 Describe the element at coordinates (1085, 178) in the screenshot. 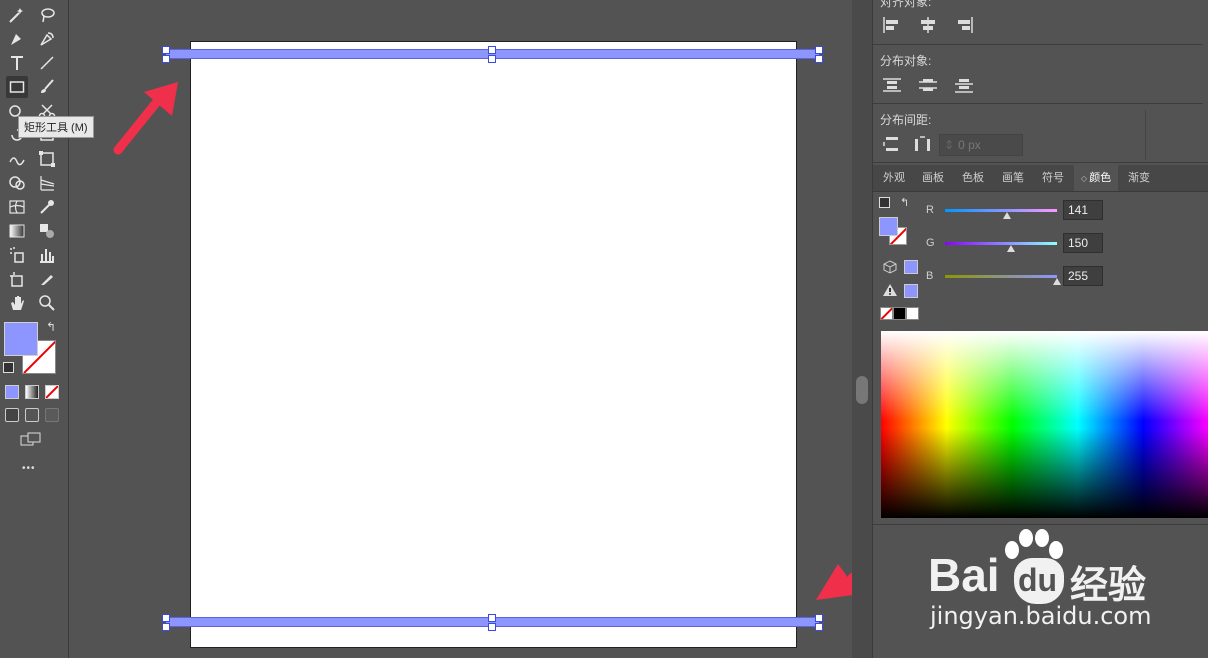

I see `panel-options-icon: ◇` at that location.